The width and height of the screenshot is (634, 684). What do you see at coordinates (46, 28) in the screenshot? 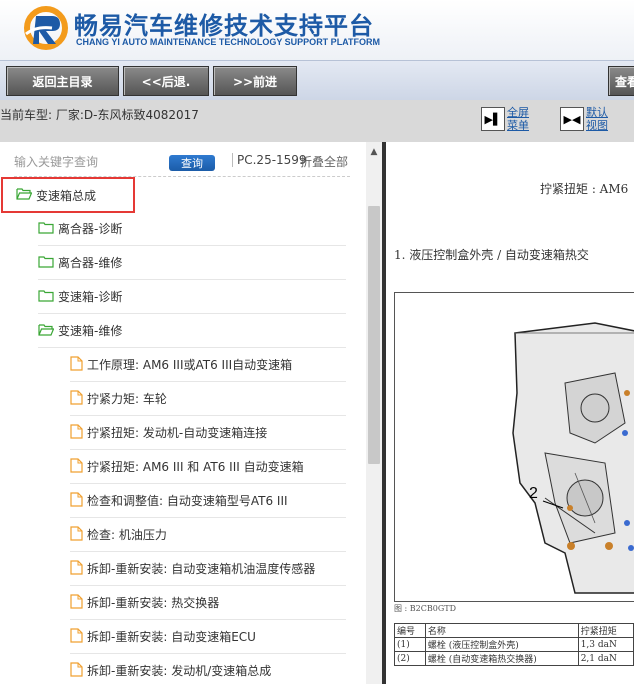
I see `brand-logo-icon` at bounding box center [46, 28].